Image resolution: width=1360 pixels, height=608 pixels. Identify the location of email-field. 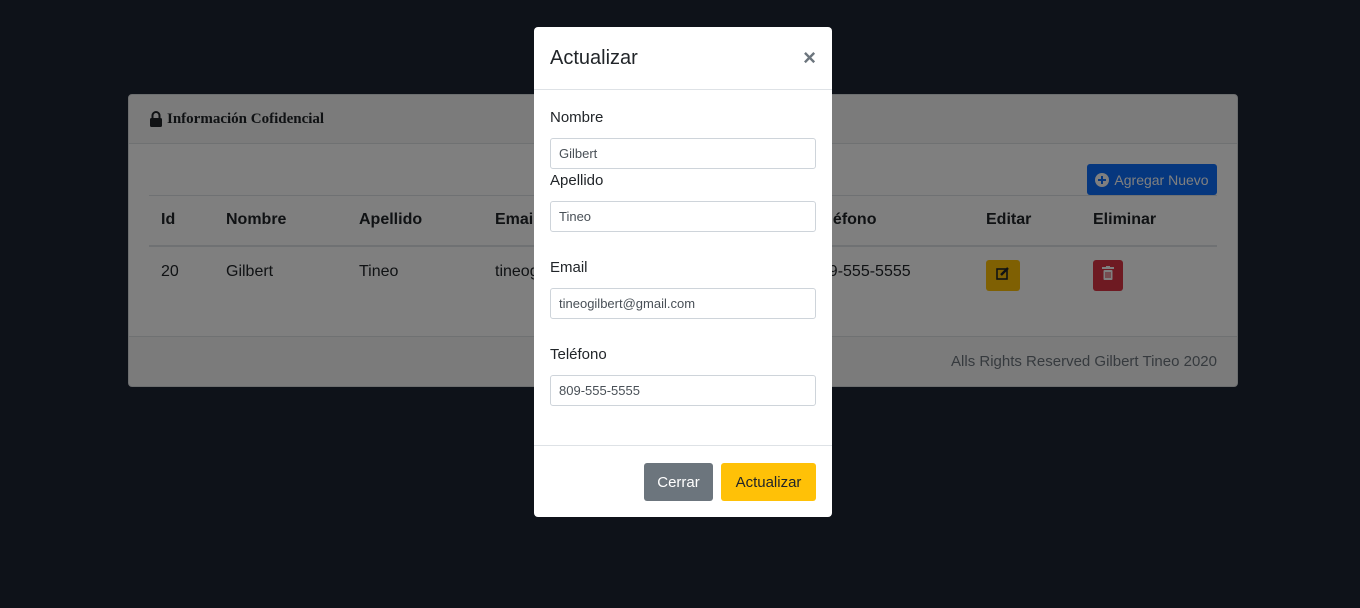
(683, 303).